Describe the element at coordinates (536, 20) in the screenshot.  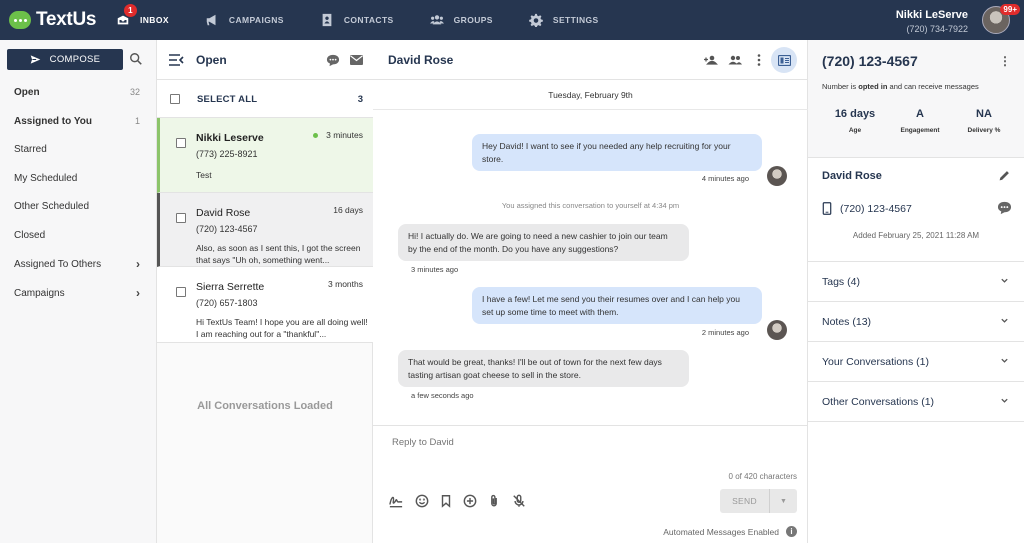
I see `gear-icon` at that location.